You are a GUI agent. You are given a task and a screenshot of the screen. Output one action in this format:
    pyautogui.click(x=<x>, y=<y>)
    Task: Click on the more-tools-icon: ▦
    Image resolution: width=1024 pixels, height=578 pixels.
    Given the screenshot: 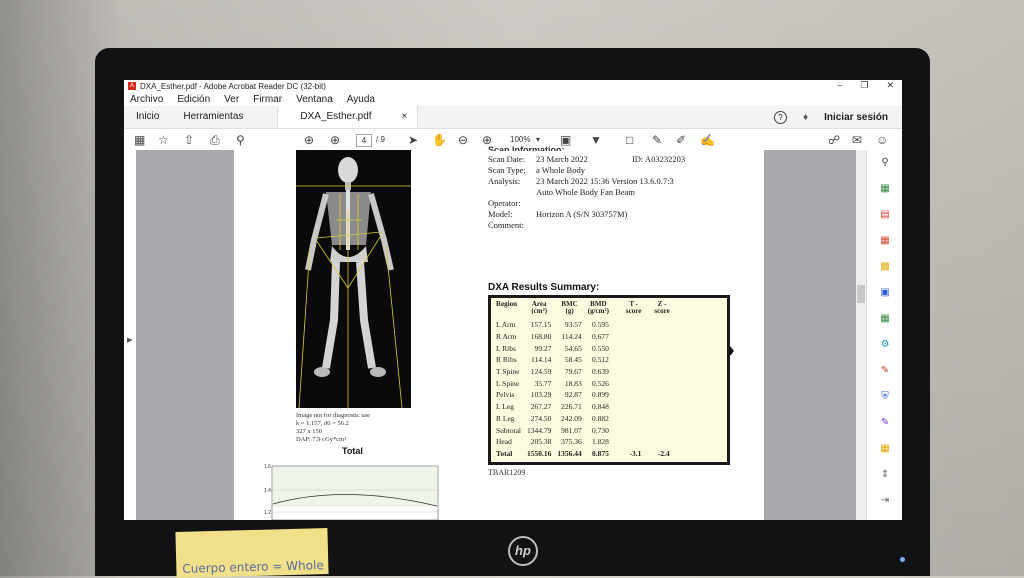 What is the action you would take?
    pyautogui.click(x=885, y=449)
    